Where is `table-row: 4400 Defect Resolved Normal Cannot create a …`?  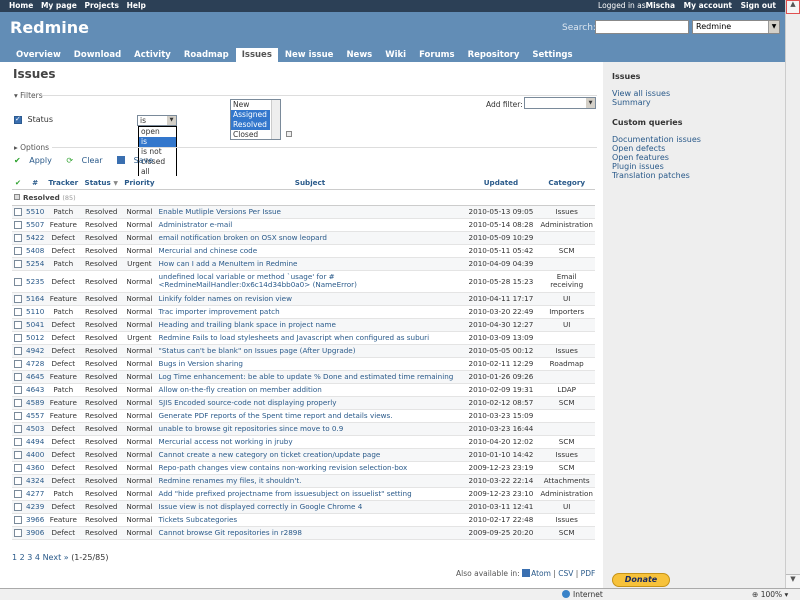 table-row: 4400 Defect Resolved Normal Cannot create a … is located at coordinates (303, 455).